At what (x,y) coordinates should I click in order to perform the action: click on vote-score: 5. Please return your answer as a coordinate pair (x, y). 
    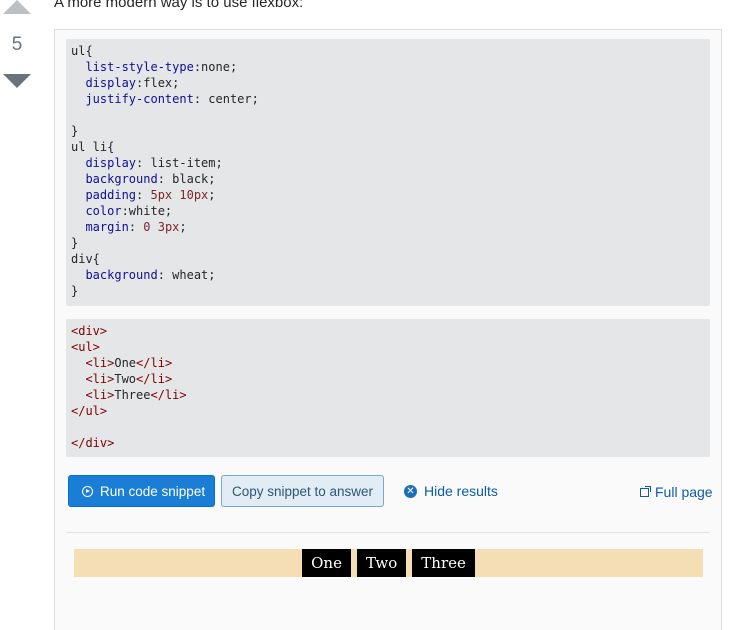
    Looking at the image, I should click on (17, 44).